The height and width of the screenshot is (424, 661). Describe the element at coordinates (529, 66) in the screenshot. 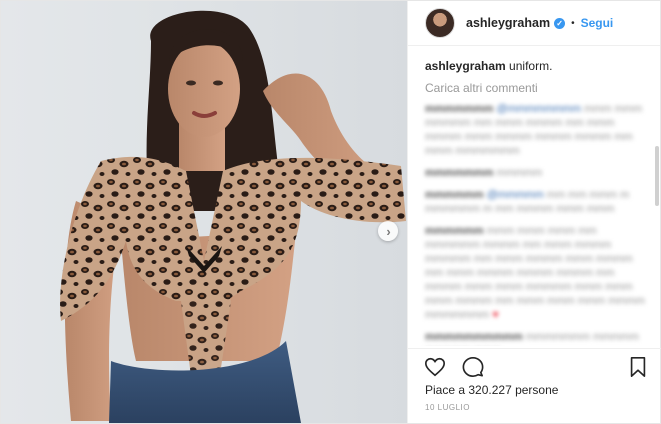

I see `caption-text: uniform.` at that location.